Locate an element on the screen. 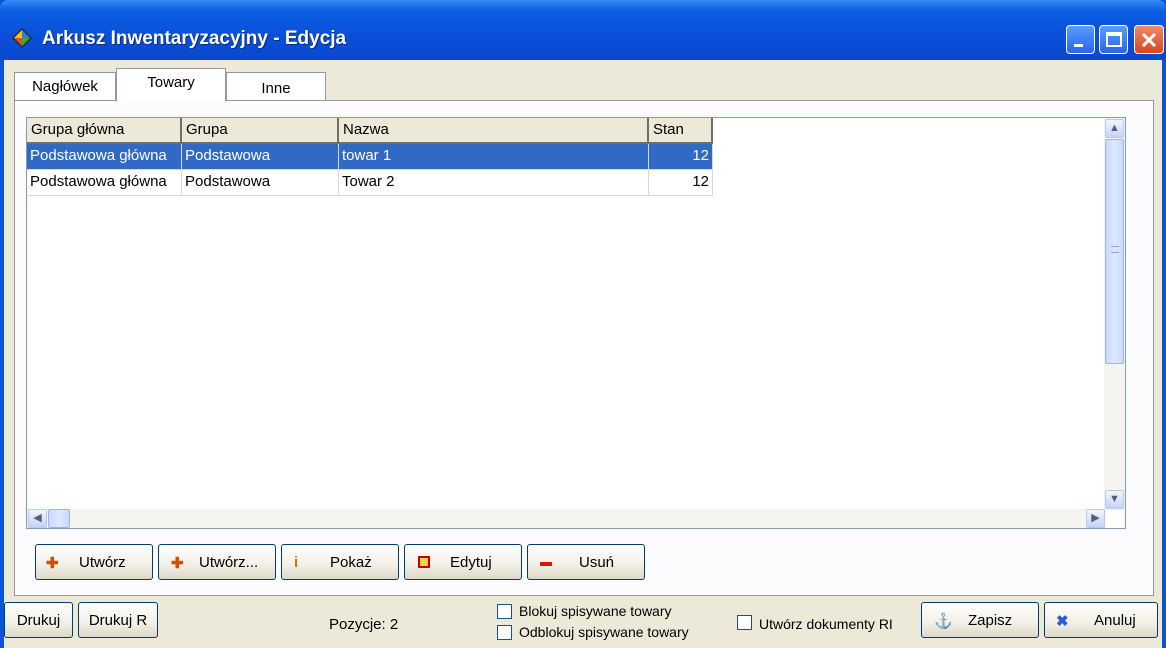 The height and width of the screenshot is (648, 1166). grip-icon is located at coordinates (1115, 249).